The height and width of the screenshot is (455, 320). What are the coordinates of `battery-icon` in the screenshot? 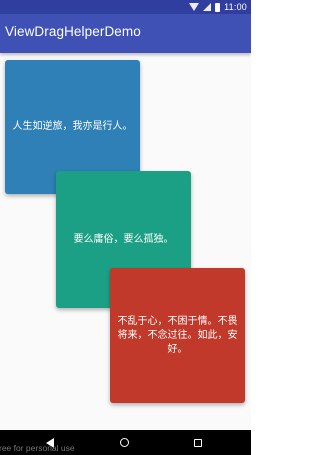 It's located at (218, 7).